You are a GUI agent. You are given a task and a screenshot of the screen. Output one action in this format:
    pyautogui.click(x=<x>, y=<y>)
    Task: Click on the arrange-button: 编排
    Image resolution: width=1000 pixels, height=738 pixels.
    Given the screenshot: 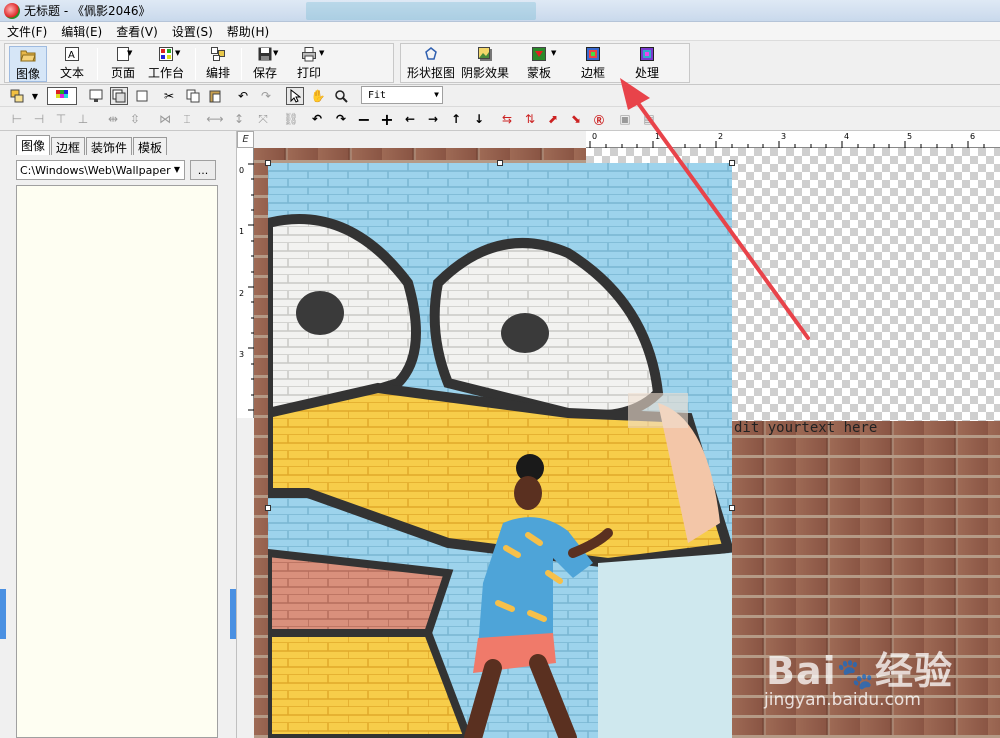 What is the action you would take?
    pyautogui.click(x=218, y=64)
    